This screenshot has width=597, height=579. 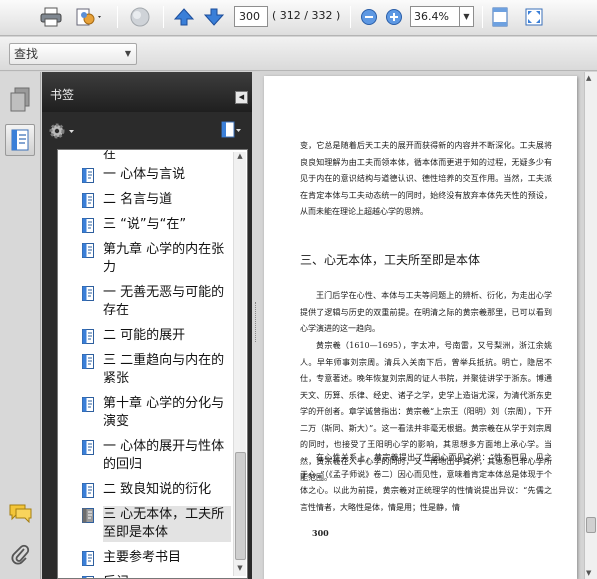 I want to click on bookmark-label: 二 致良知说的衍化, so click(x=157, y=489).